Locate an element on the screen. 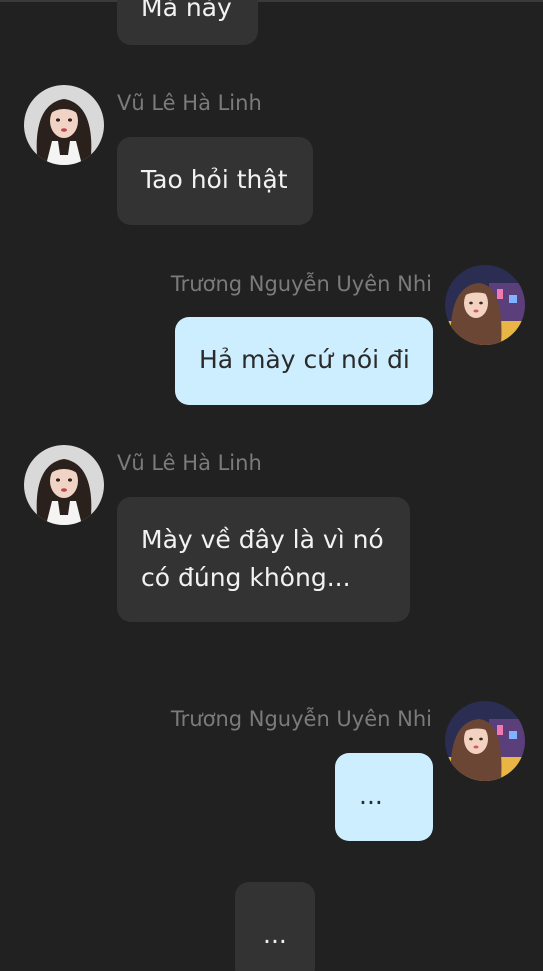  message-bubble-left: Mà này is located at coordinates (187, 22).